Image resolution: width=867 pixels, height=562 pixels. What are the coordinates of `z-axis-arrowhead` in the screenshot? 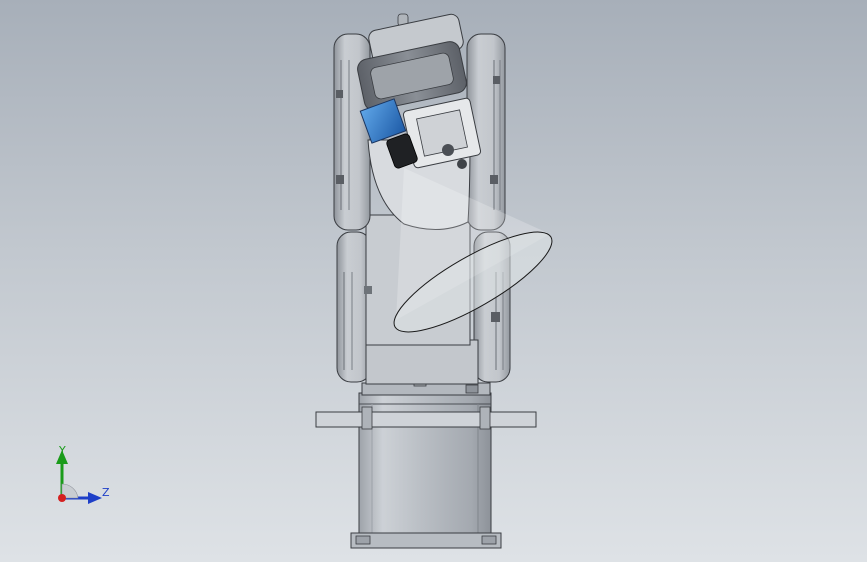 It's located at (95, 498).